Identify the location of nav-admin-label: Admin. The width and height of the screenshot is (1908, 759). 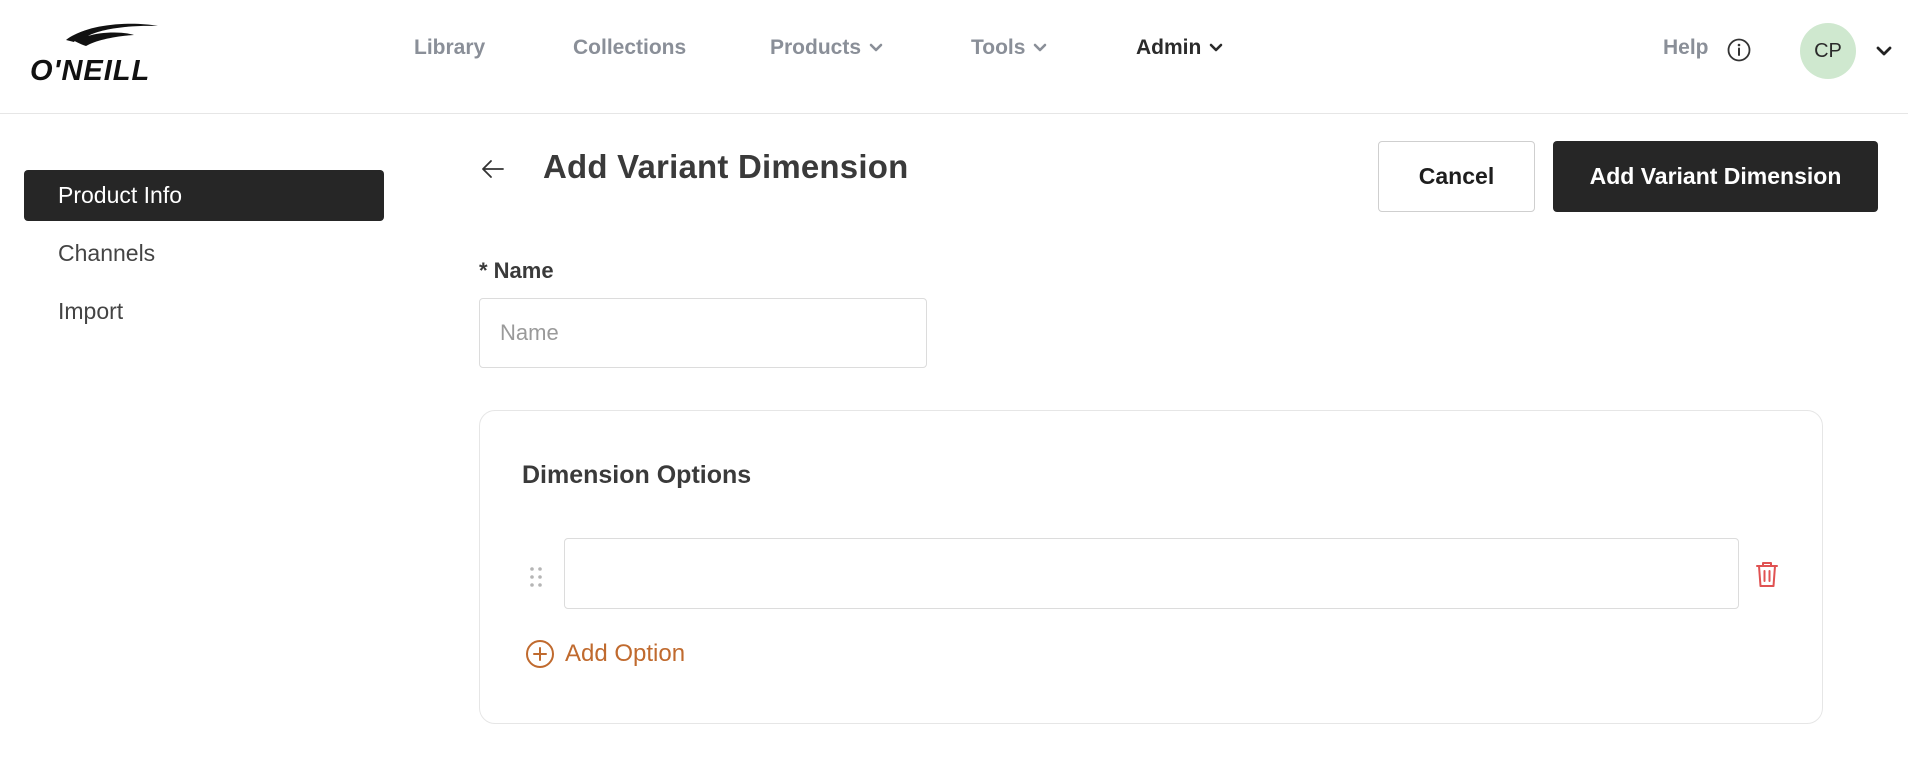
(1169, 47).